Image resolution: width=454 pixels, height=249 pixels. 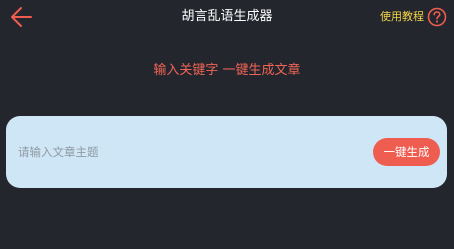 What do you see at coordinates (227, 17) in the screenshot?
I see `top-bar: 胡言乱语生成器 使用教程` at bounding box center [227, 17].